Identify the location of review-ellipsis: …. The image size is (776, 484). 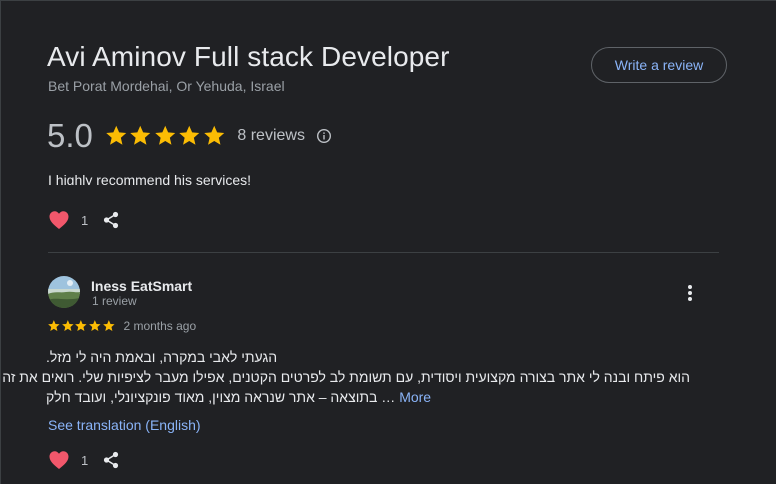
(388, 397).